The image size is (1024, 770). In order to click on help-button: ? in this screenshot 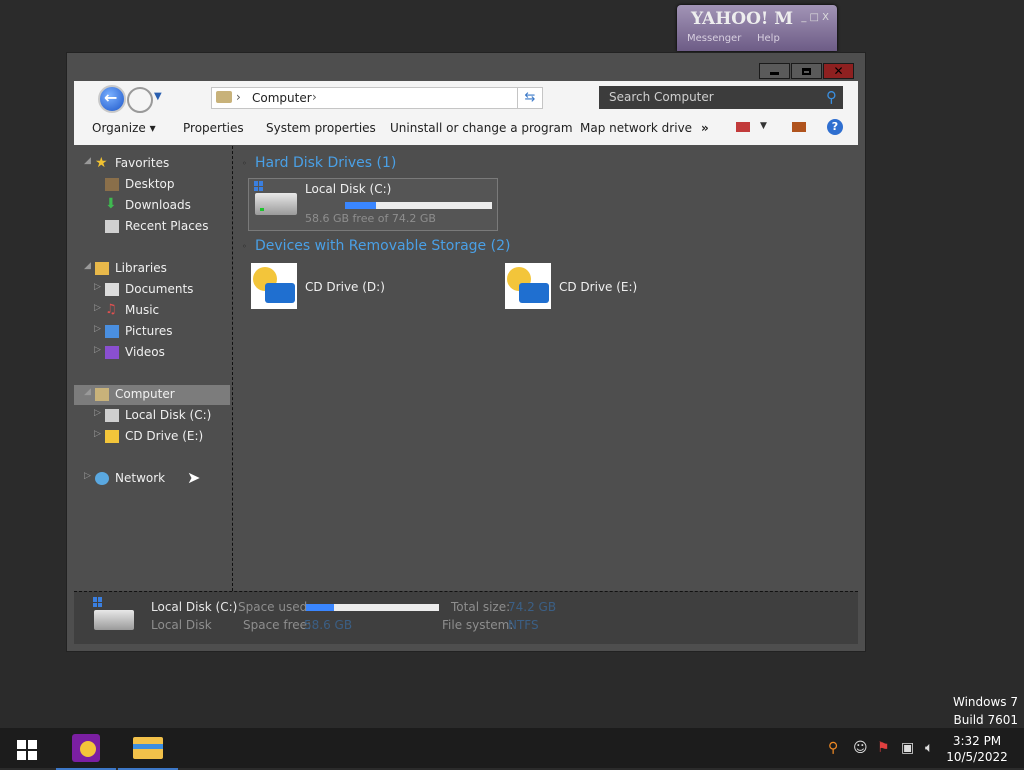, I will do `click(835, 127)`.